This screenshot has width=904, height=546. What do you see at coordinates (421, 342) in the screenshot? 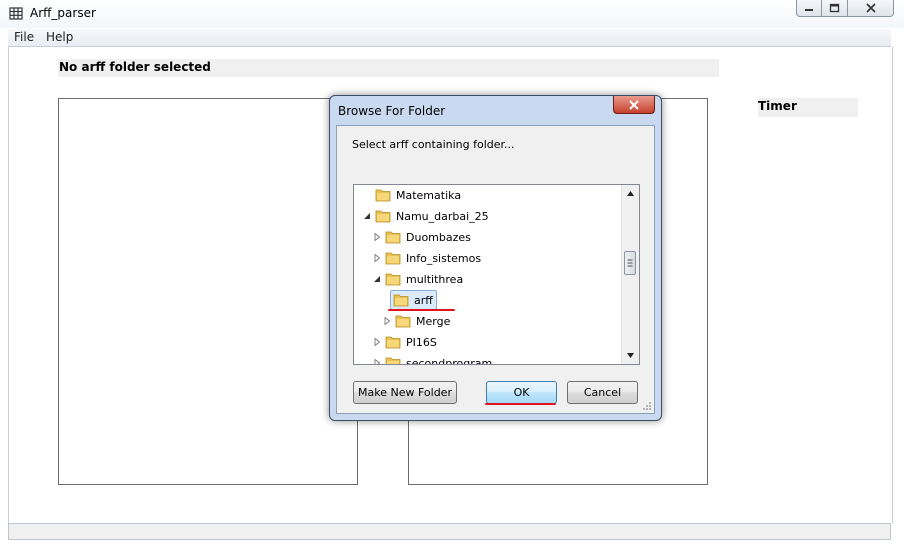
I see `tree-item-label: PI16S` at bounding box center [421, 342].